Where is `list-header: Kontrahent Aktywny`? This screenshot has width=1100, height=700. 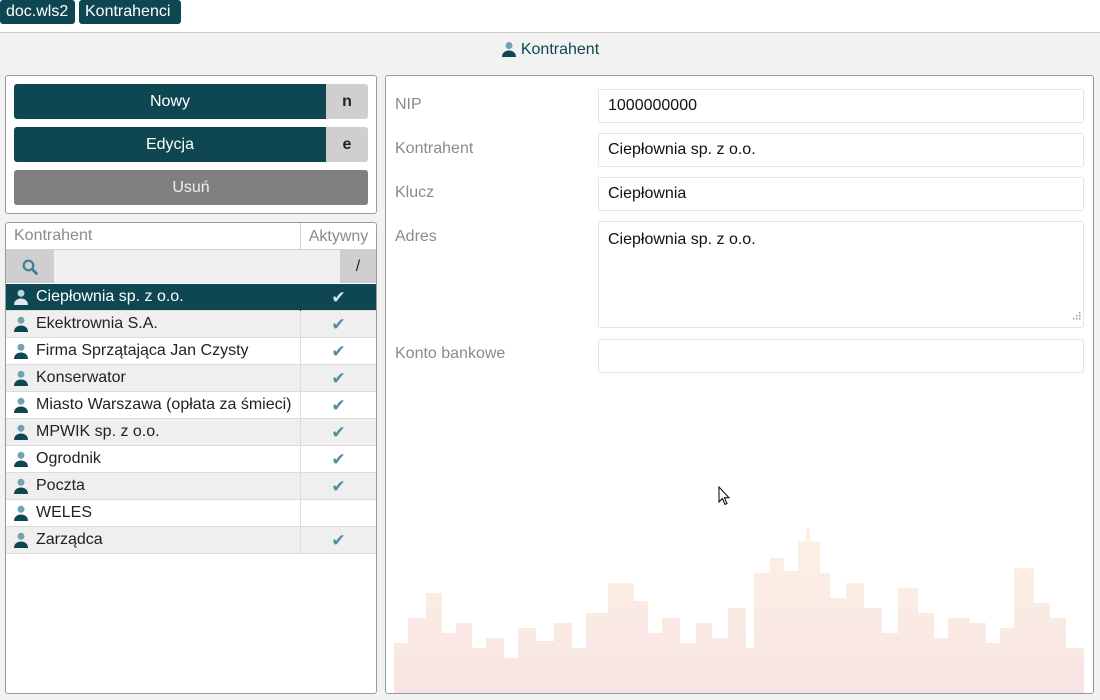
list-header: Kontrahent Aktywny is located at coordinates (191, 236).